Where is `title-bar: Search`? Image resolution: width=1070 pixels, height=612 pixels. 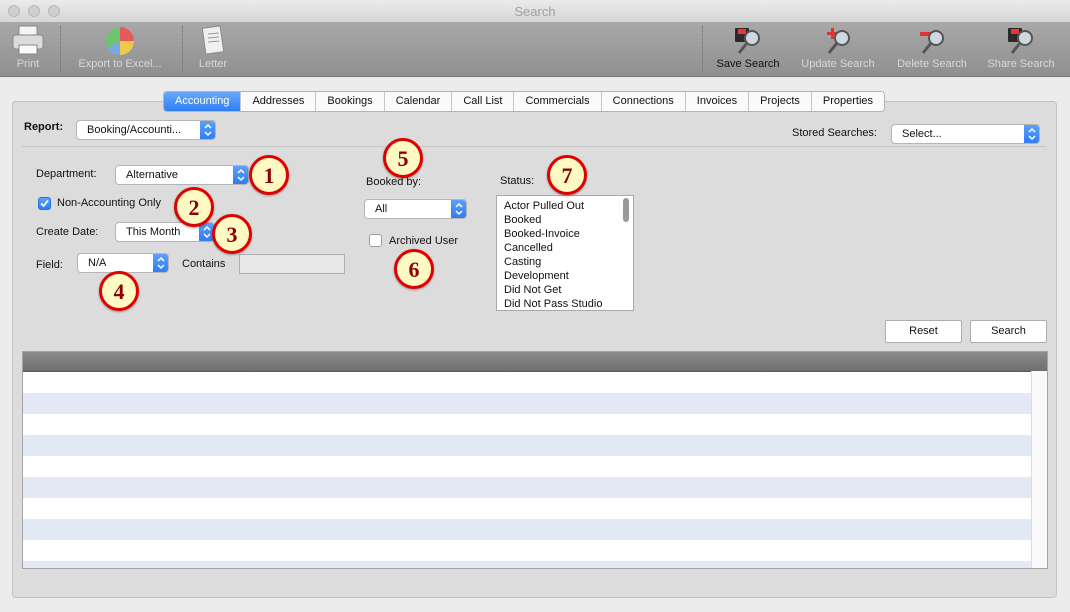 title-bar: Search is located at coordinates (535, 11).